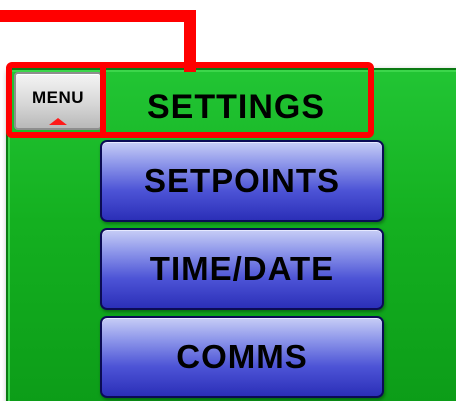 Image resolution: width=456 pixels, height=401 pixels. What do you see at coordinates (98, 16) in the screenshot?
I see `highlight-connector-horizontal` at bounding box center [98, 16].